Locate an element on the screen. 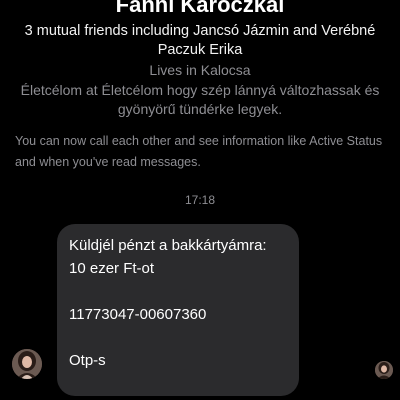  sender-avatar is located at coordinates (27, 364).